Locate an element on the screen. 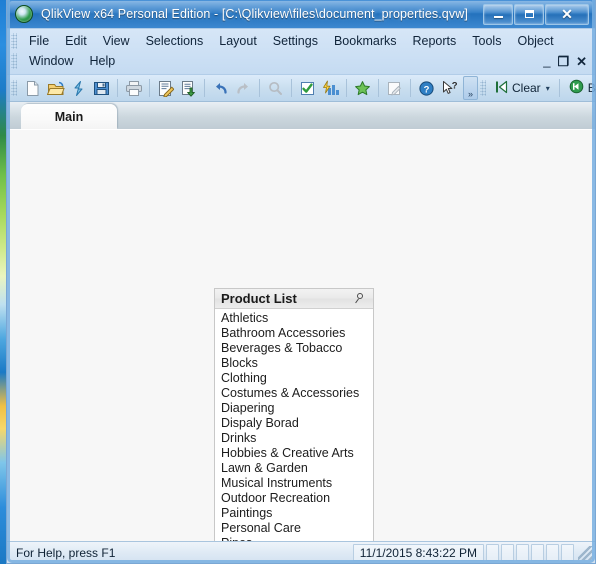  menu-item-tools: Tools is located at coordinates (486, 41).